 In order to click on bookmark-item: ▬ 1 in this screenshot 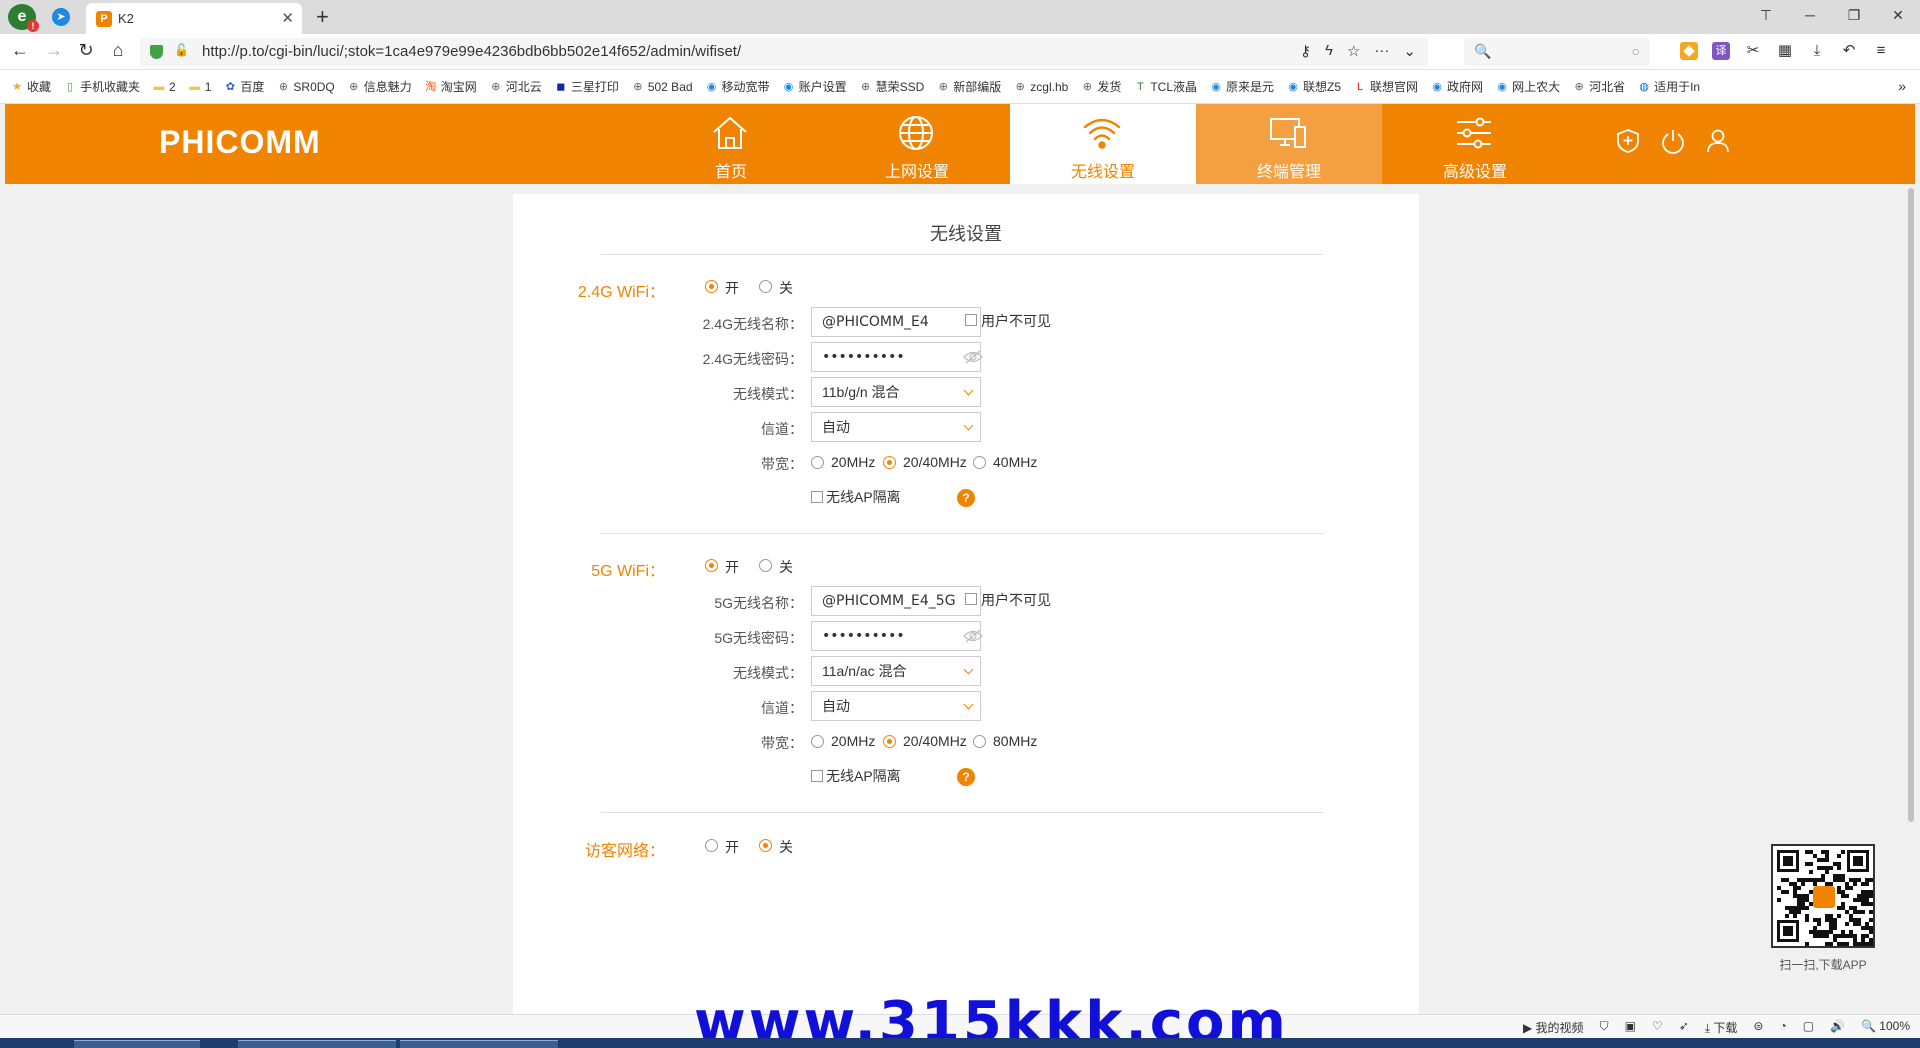, I will do `click(199, 87)`.